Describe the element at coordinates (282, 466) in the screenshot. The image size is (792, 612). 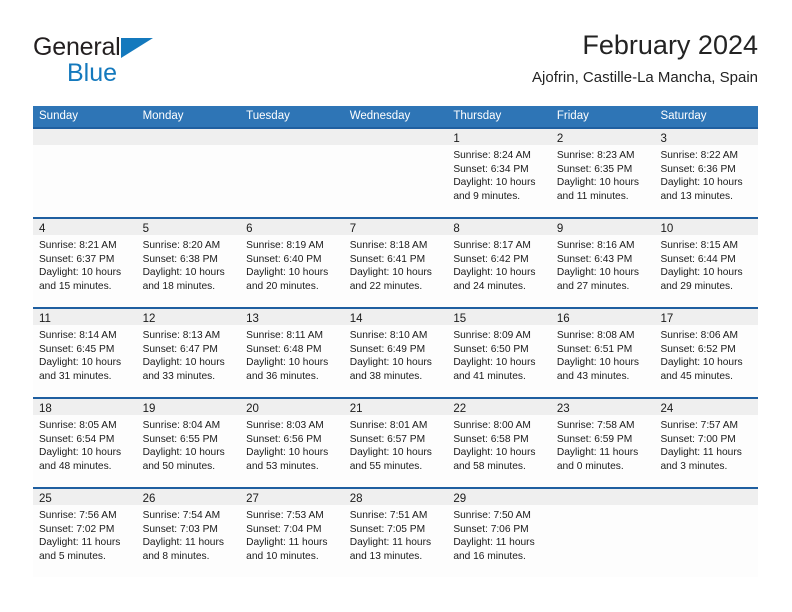
I see `daylight-text-line2: and 53 minutes.` at that location.